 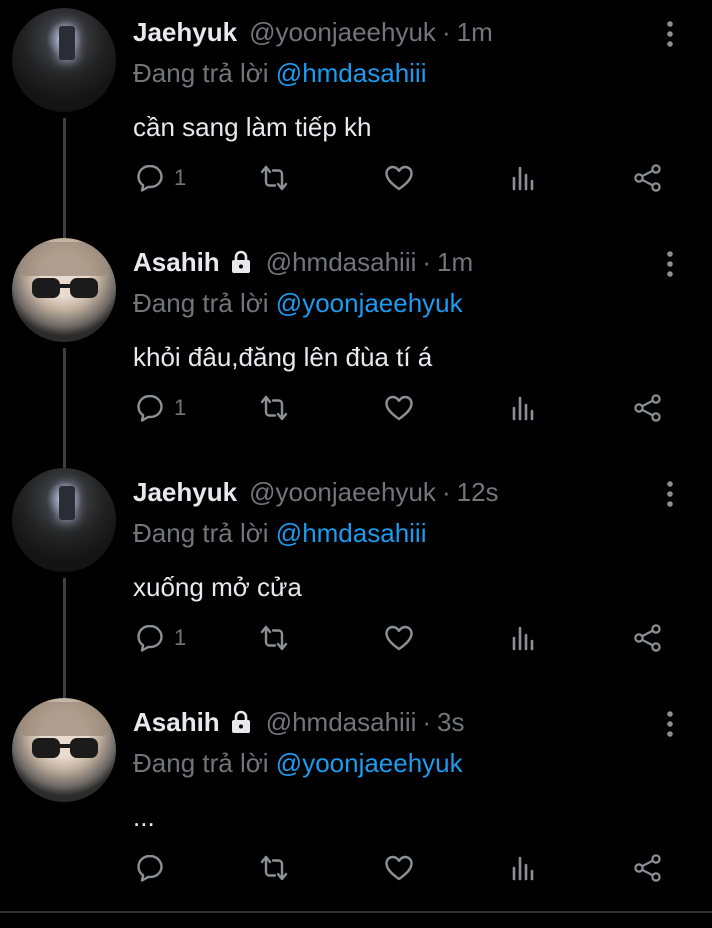 I want to click on reply-button, so click(x=154, y=868).